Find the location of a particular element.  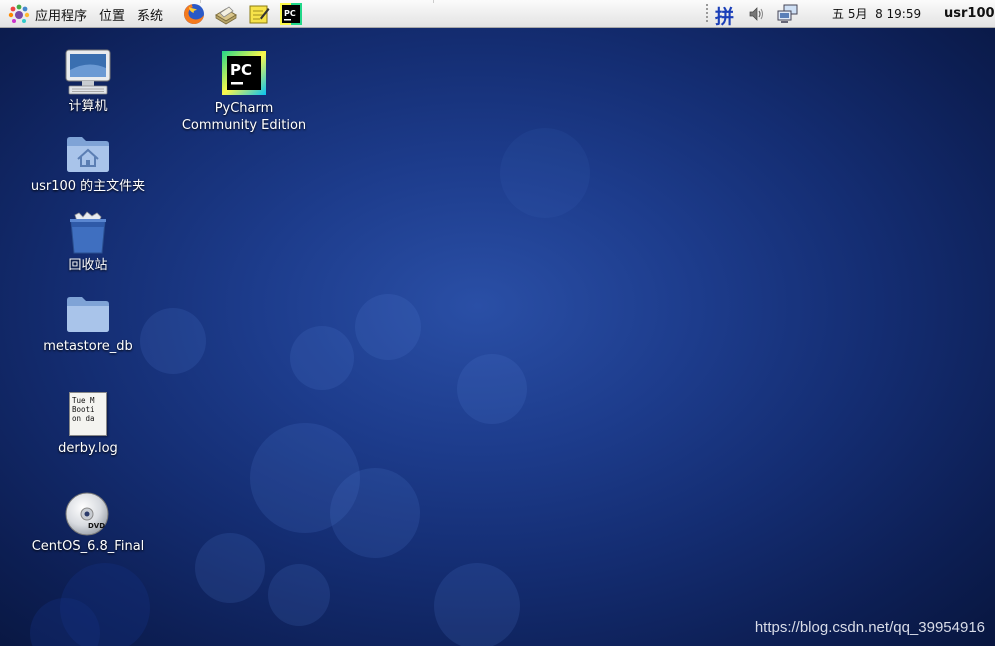

text-file-preview-line: on da is located at coordinates (83, 418).